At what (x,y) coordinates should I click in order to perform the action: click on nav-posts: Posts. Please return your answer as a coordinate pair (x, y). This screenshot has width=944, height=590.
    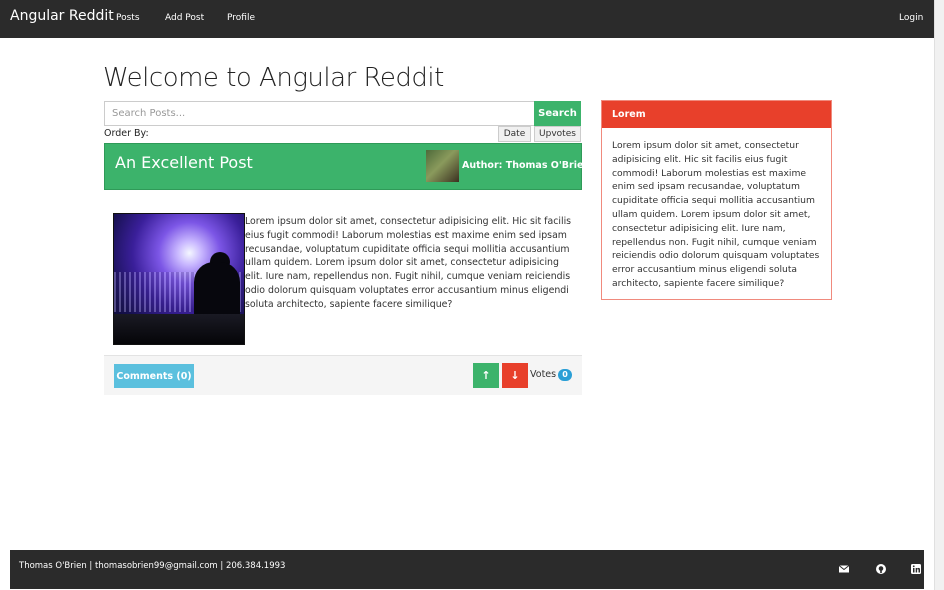
    Looking at the image, I should click on (128, 18).